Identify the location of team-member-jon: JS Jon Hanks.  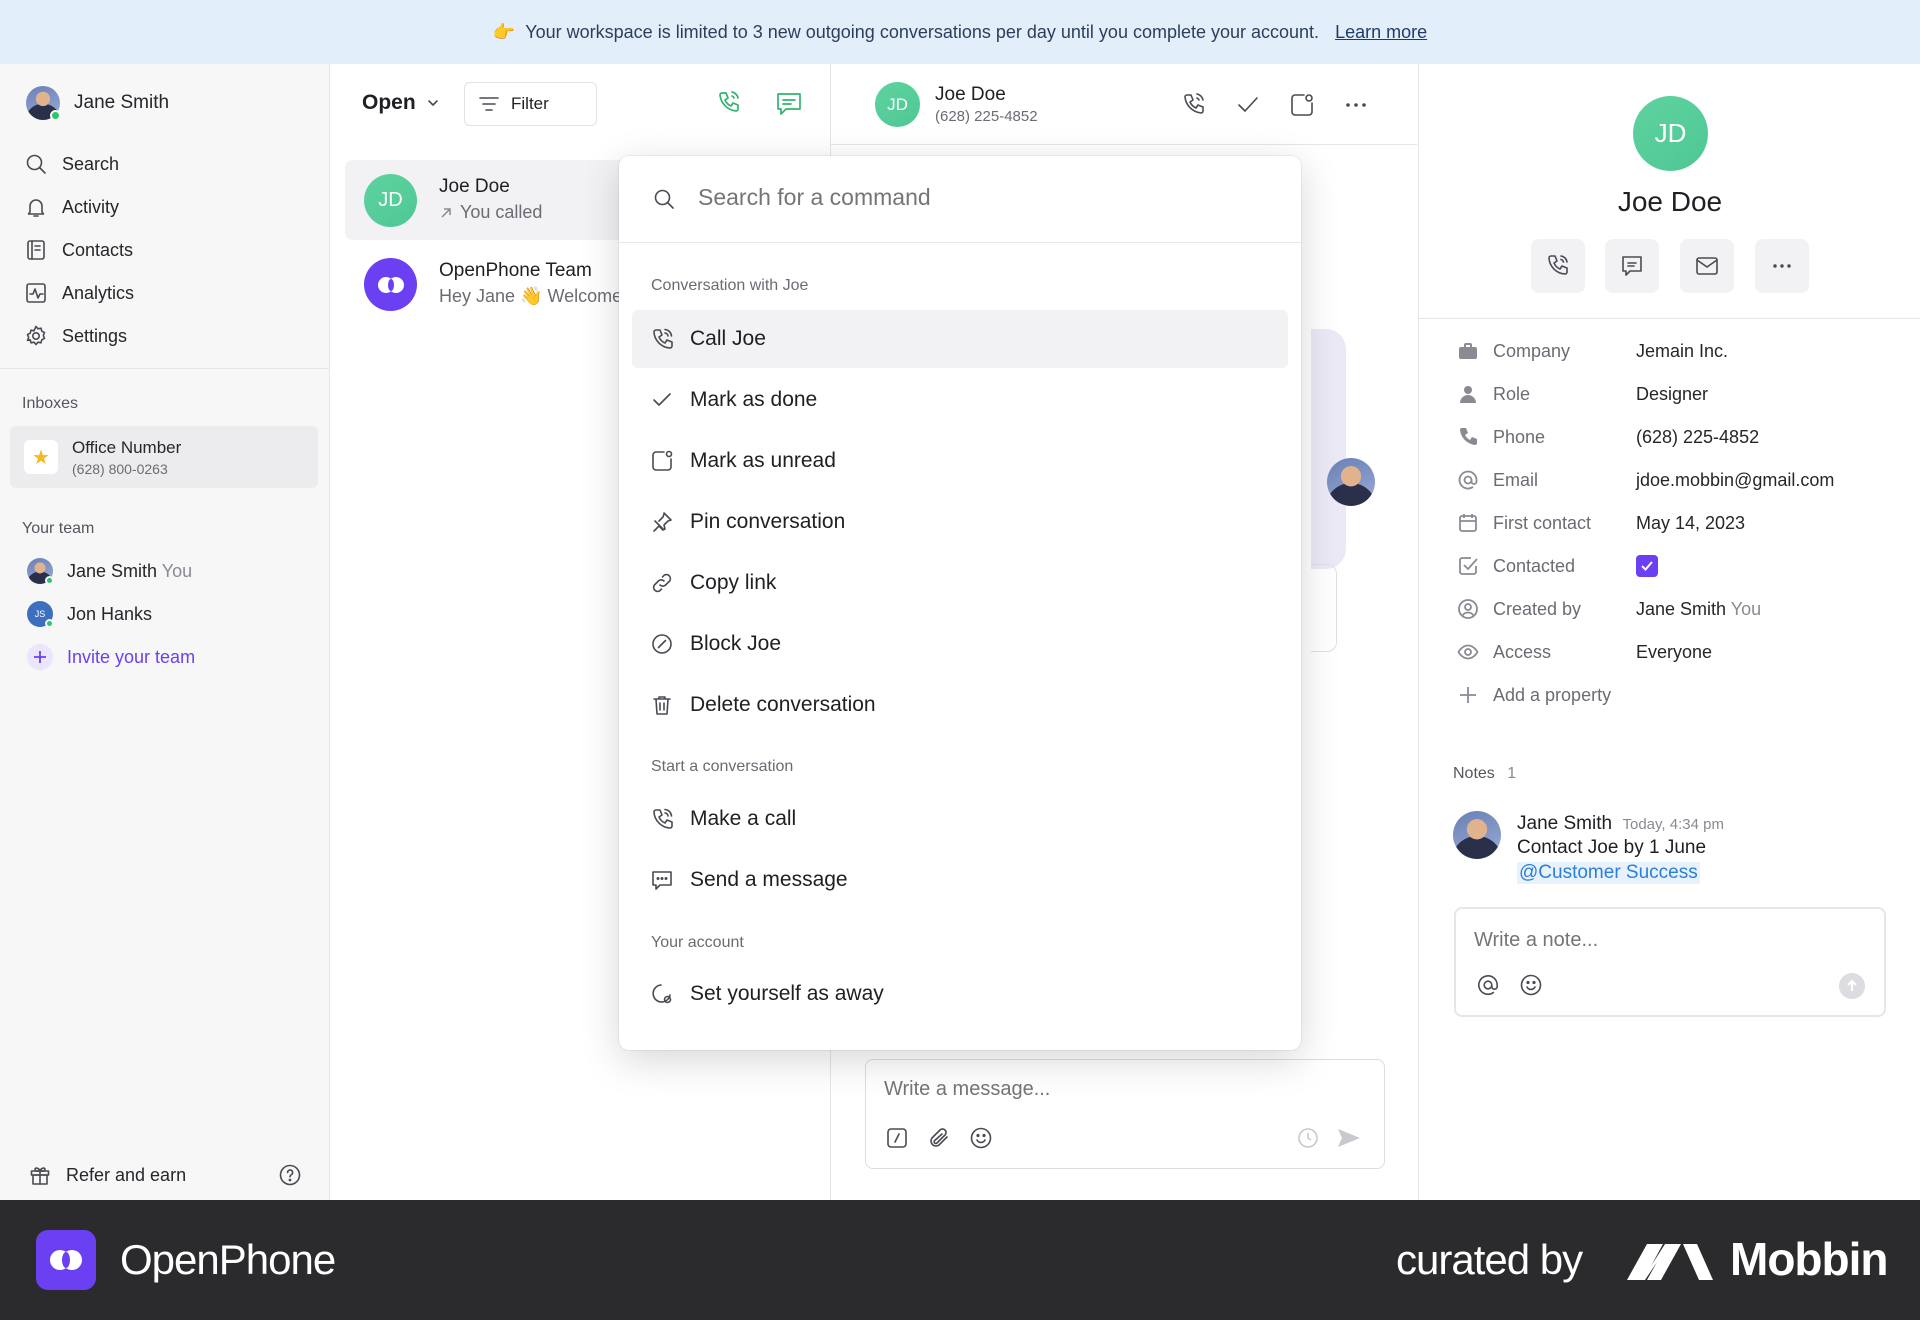
(90, 614).